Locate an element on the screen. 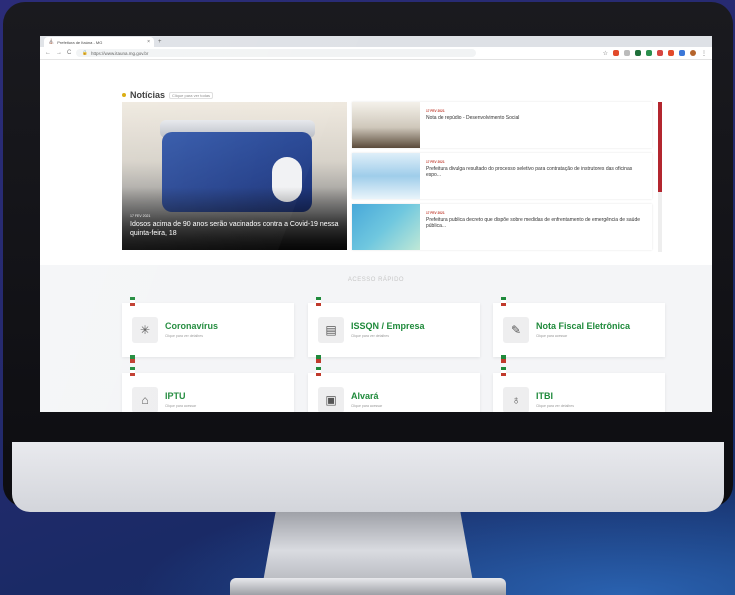  quick-card-alvara: ▣ Alvará Clique para acessar is located at coordinates (394, 389).